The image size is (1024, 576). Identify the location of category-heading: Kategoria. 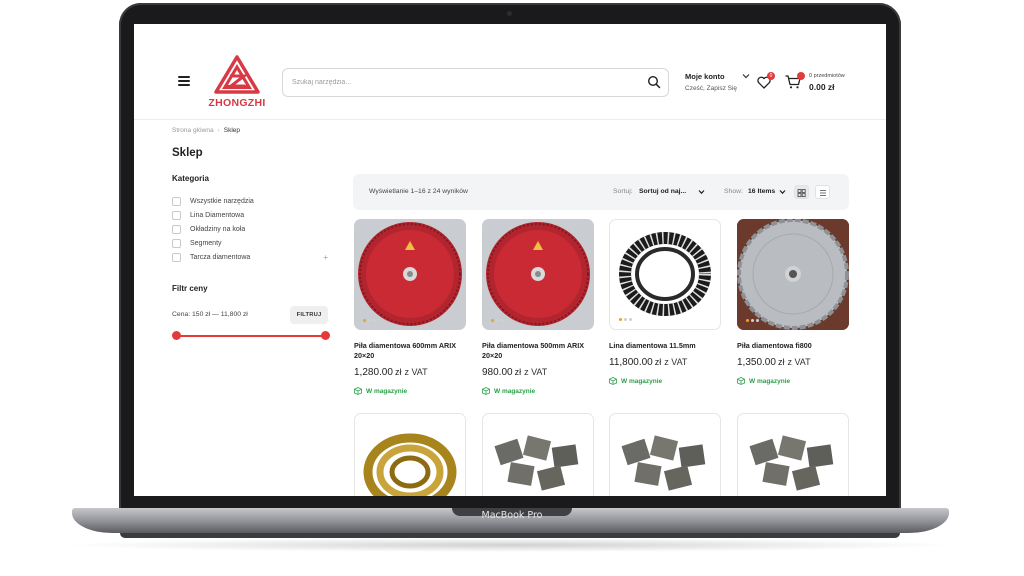
(190, 178).